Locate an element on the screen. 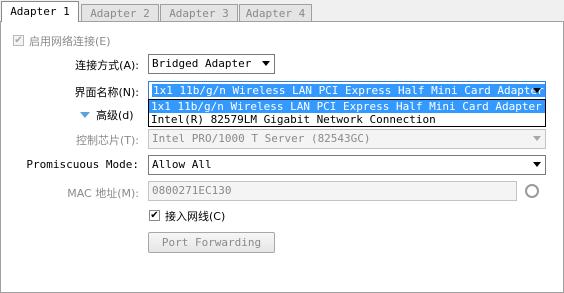 This screenshot has width=564, height=293. enable-adapter-label: 启用网络连接(E) is located at coordinates (70, 41).